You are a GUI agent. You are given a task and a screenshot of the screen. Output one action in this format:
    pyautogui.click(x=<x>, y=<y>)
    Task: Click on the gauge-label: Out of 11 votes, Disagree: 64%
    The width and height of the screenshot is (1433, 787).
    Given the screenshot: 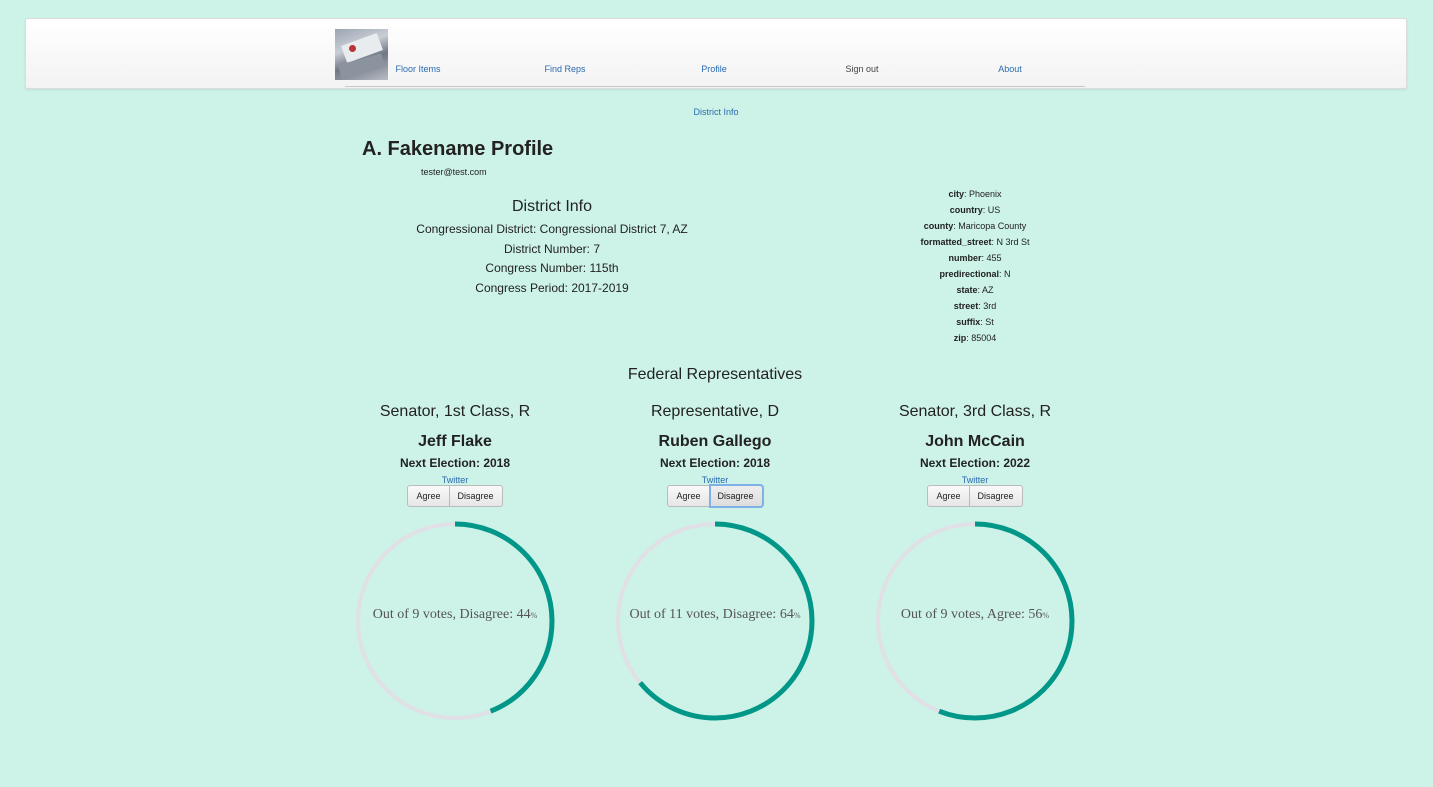 What is the action you would take?
    pyautogui.click(x=715, y=614)
    